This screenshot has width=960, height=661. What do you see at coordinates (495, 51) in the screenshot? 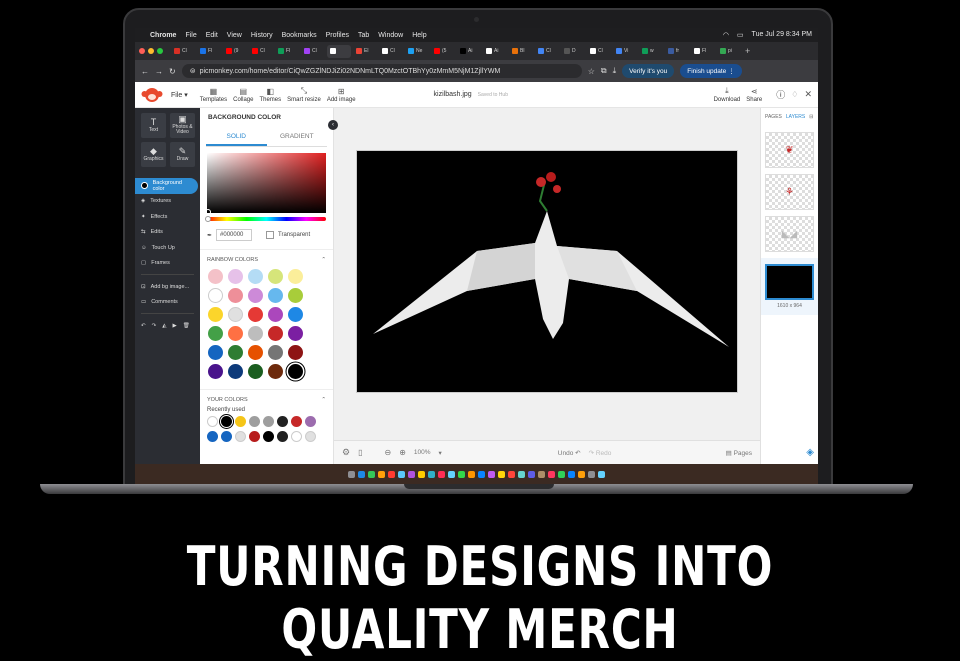
I see `browser-tab: Ai` at bounding box center [495, 51].